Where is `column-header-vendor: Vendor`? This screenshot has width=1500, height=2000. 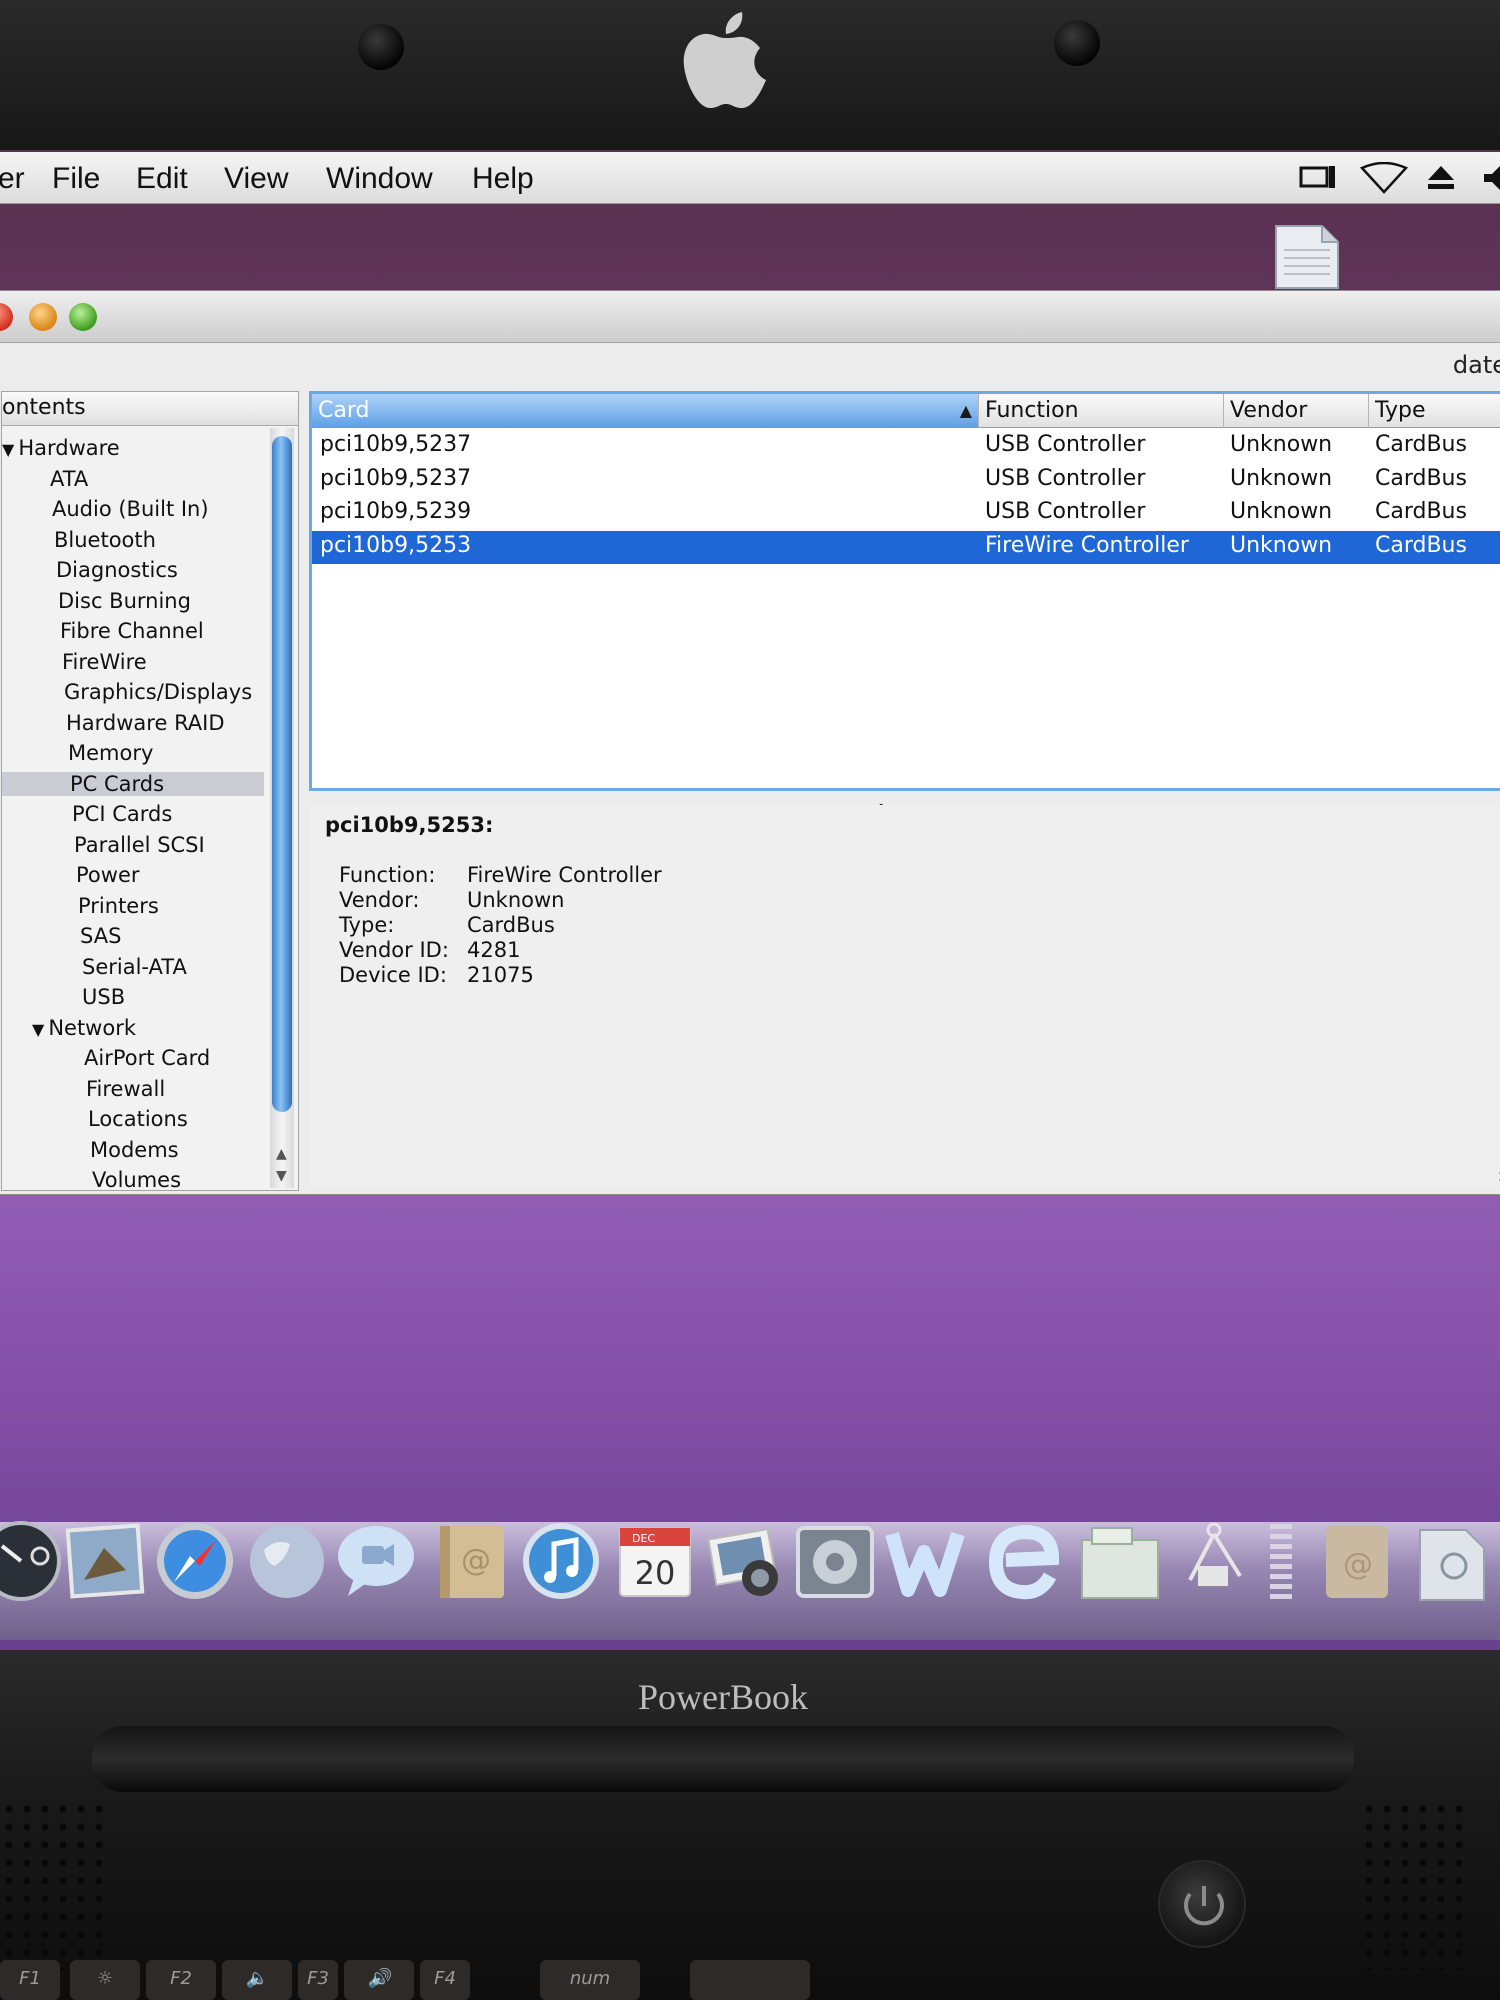 column-header-vendor: Vendor is located at coordinates (1296, 411).